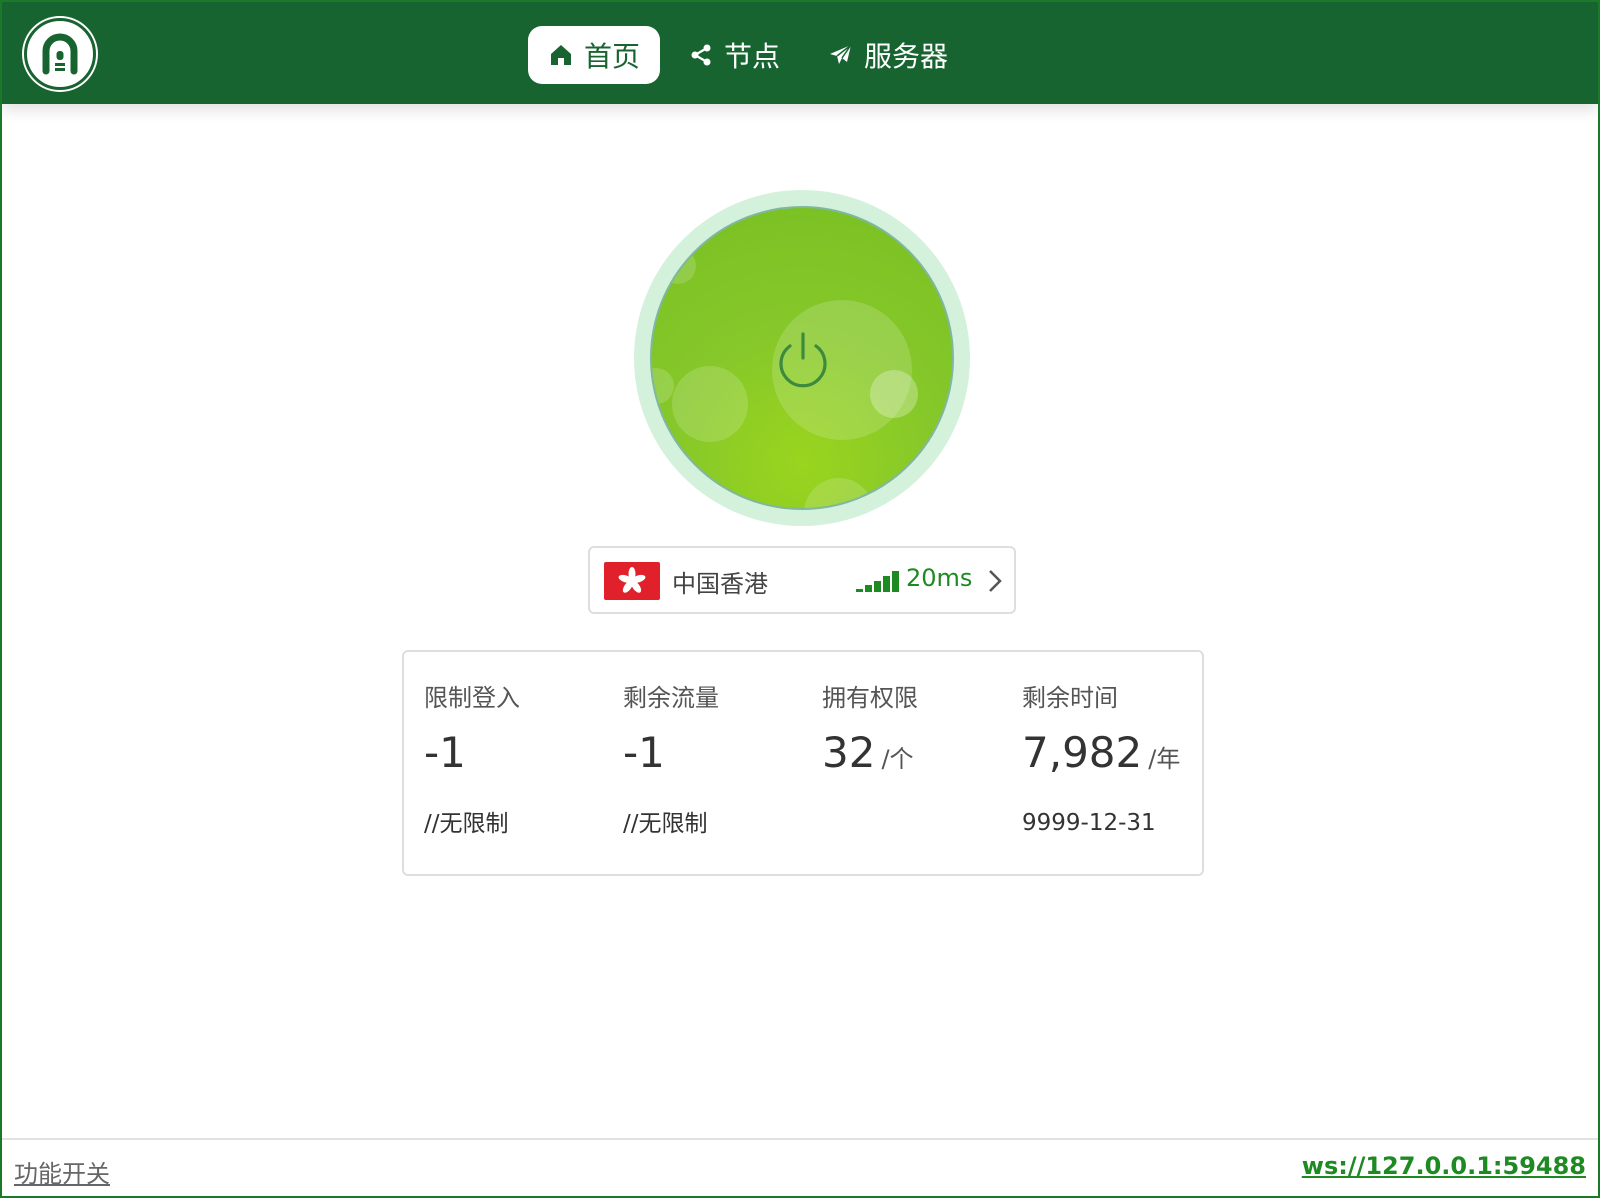 The width and height of the screenshot is (1600, 1198). Describe the element at coordinates (870, 698) in the screenshot. I see `stat-label: 拥有权限` at that location.